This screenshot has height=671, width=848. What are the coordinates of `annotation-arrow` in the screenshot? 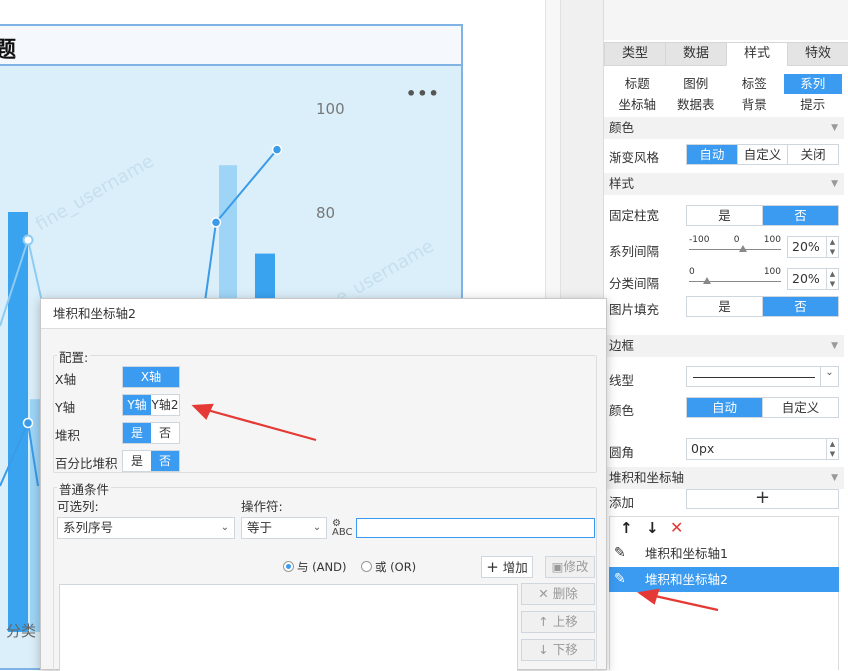 It's located at (258, 424).